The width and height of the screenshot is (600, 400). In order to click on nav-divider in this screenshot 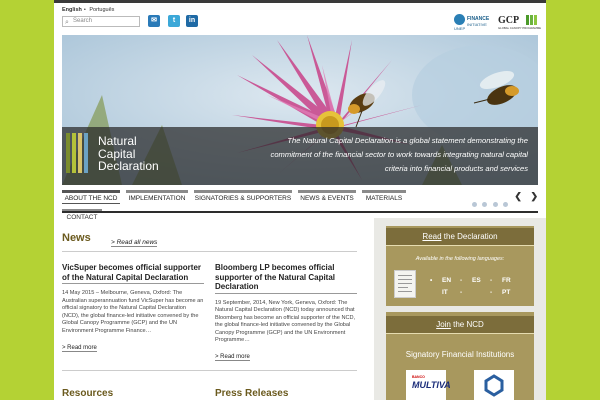, I will do `click(300, 212)`.